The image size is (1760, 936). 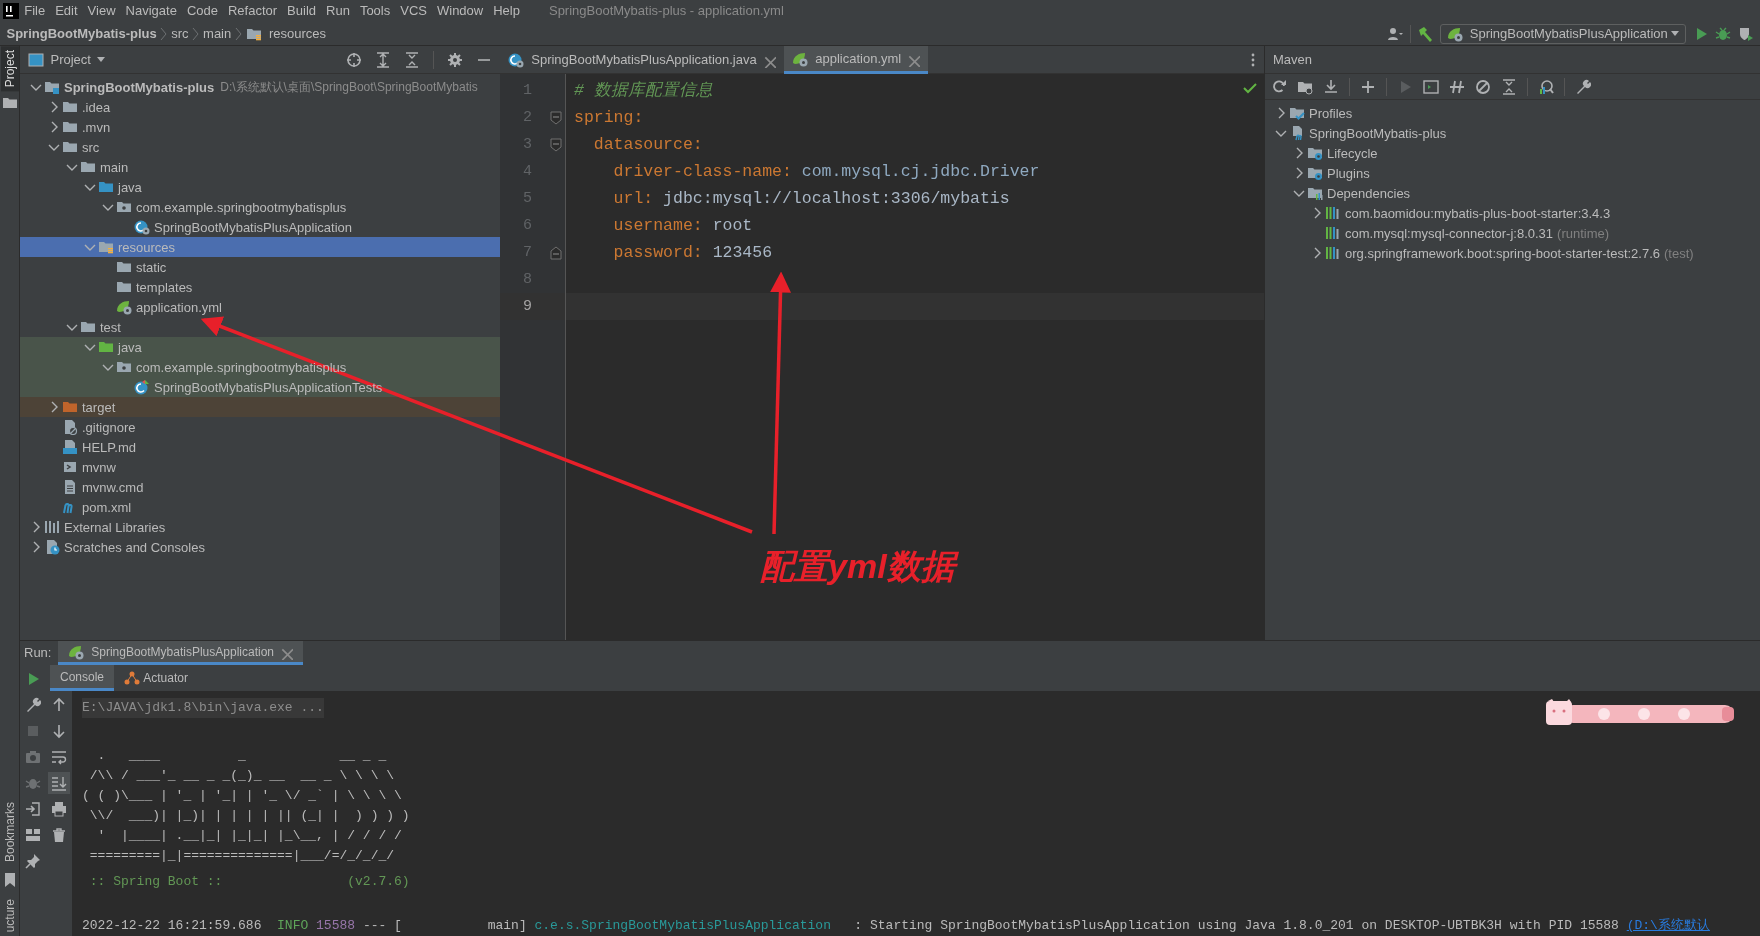 I want to click on editor-tab: application.yml, so click(x=856, y=60).